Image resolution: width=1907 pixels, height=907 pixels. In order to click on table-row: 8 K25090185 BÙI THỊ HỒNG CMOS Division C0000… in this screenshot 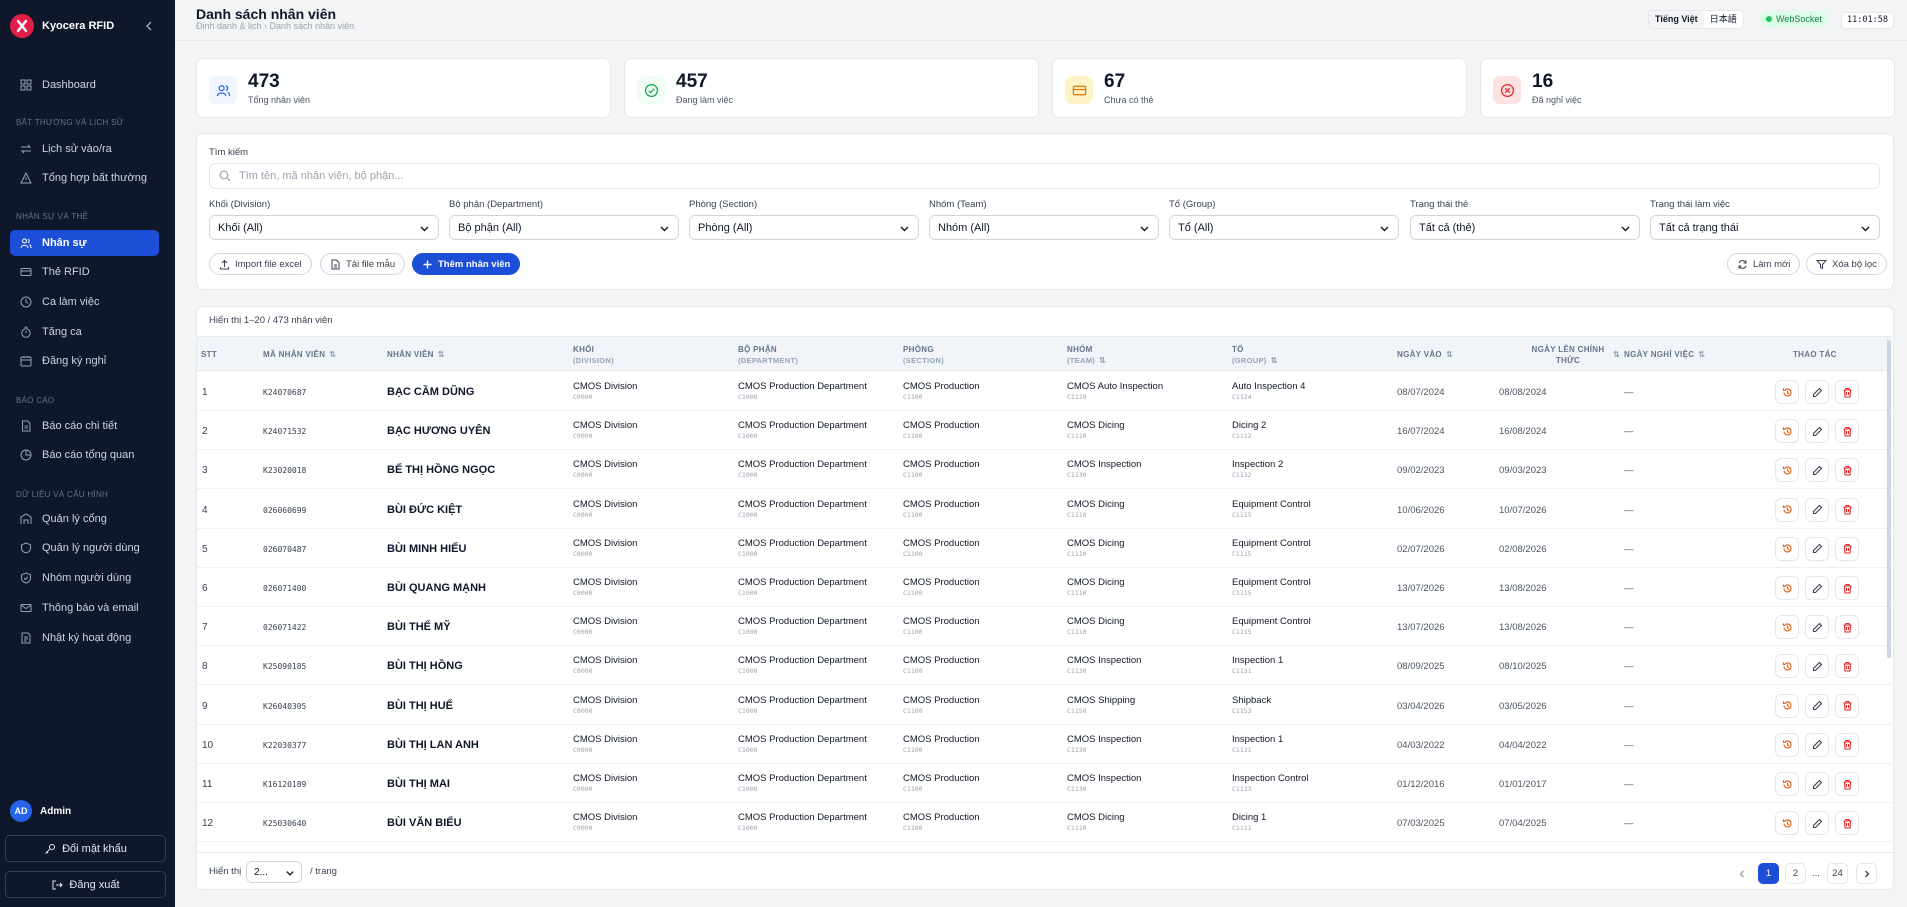, I will do `click(1044, 666)`.